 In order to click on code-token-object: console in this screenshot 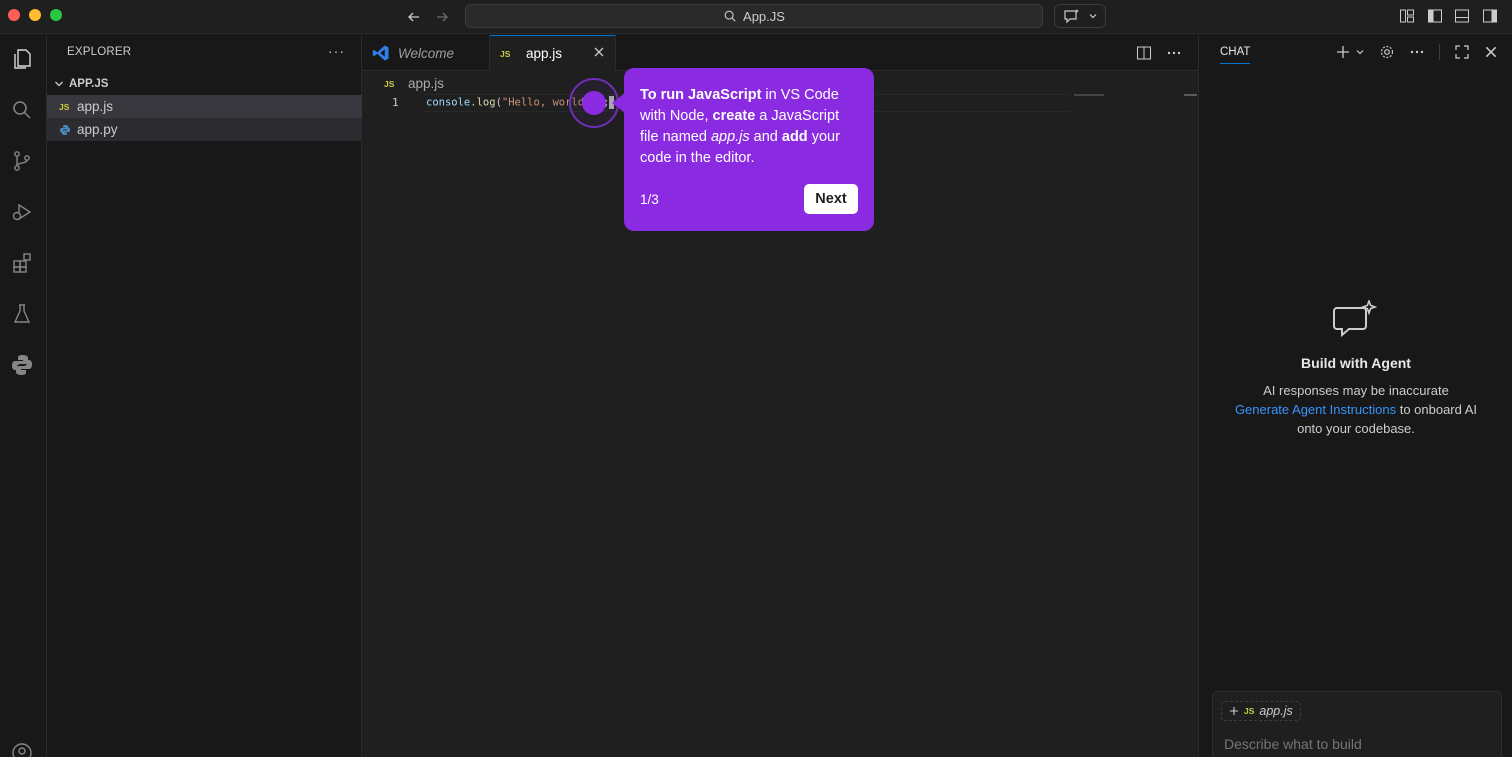, I will do `click(448, 102)`.